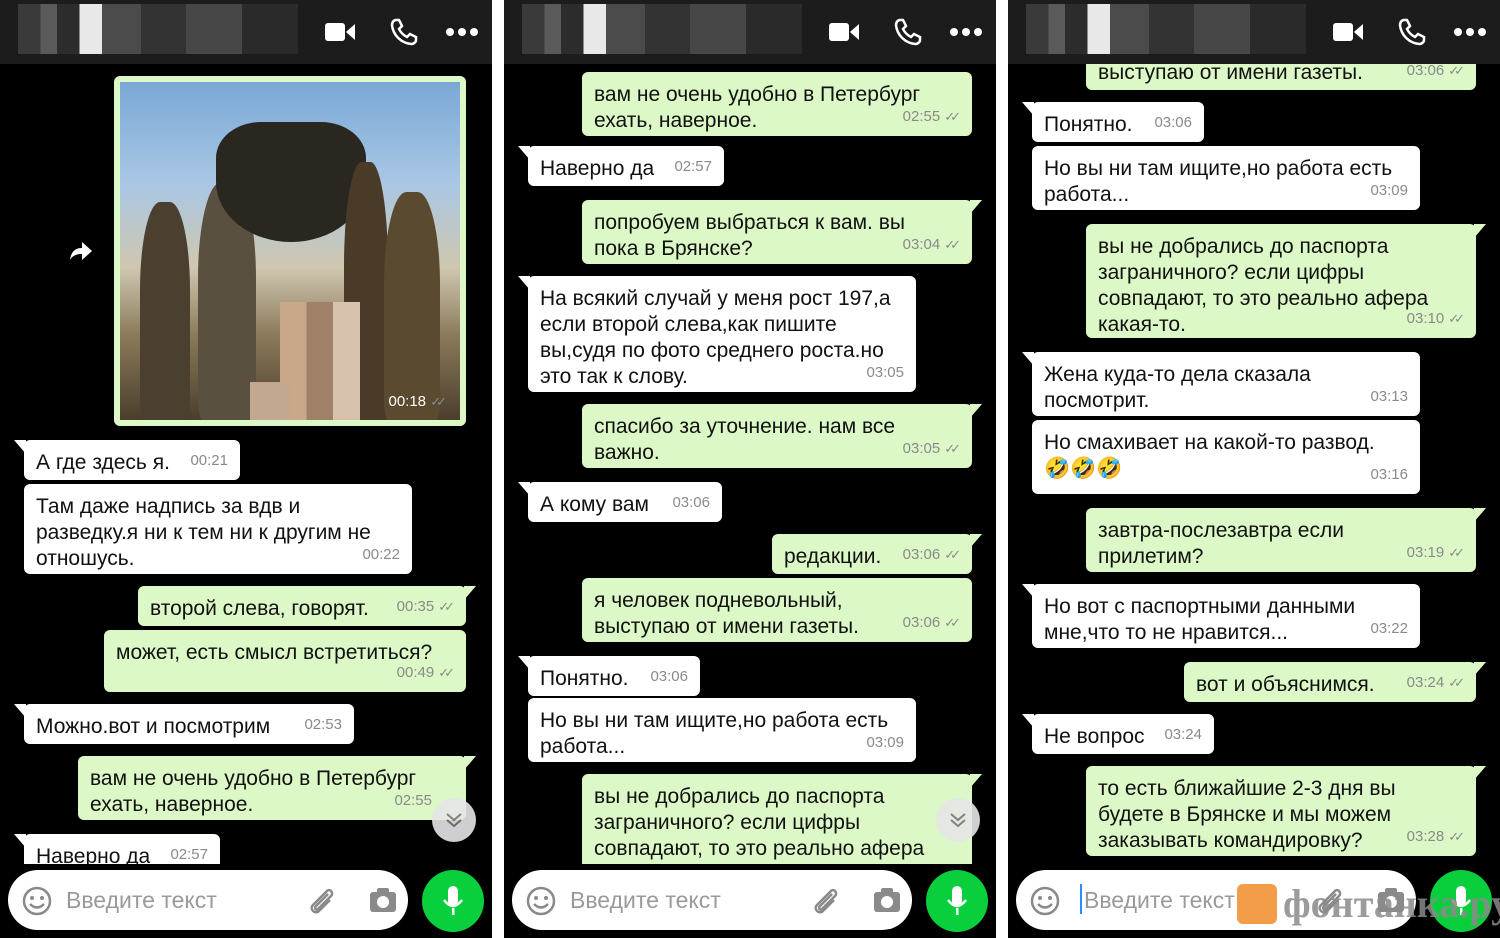  I want to click on message-time: 03:22, so click(1389, 628).